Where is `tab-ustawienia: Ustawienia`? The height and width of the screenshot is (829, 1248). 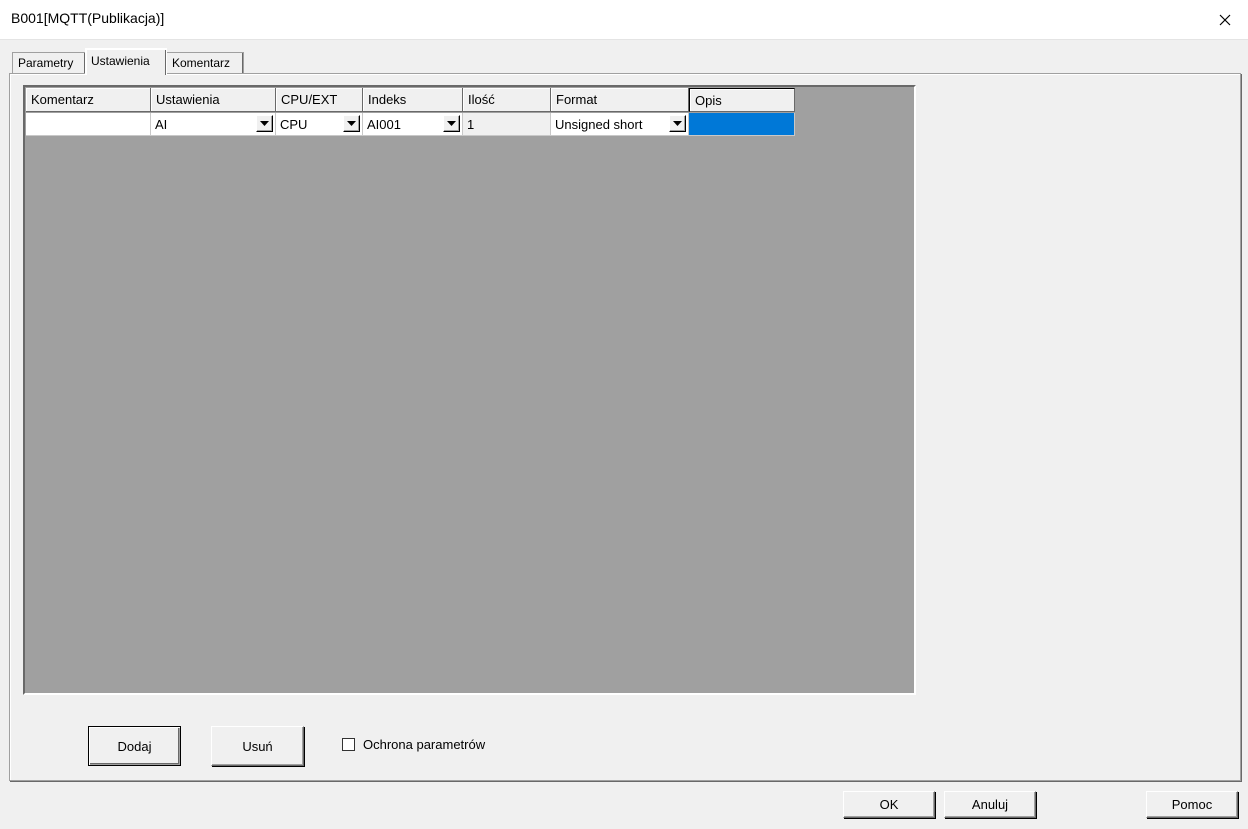 tab-ustawienia: Ustawienia is located at coordinates (126, 61).